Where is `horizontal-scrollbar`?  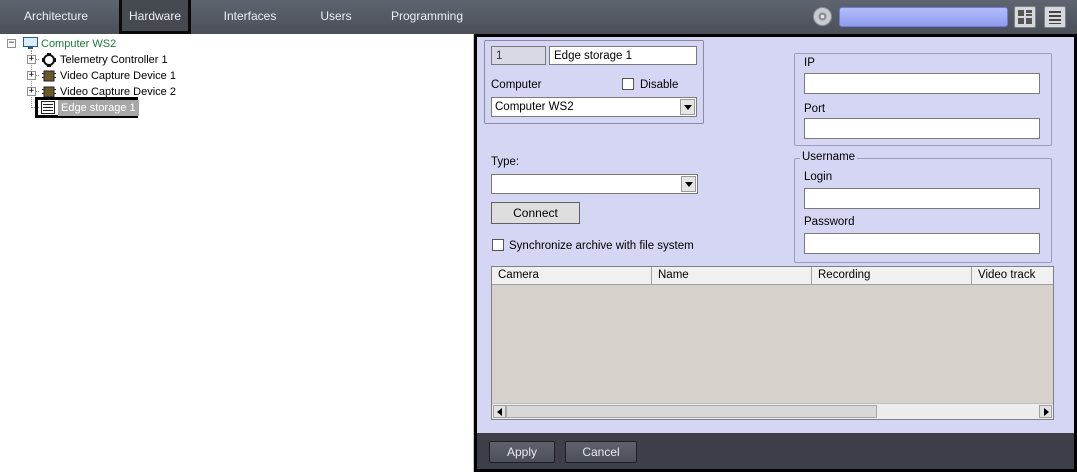
horizontal-scrollbar is located at coordinates (772, 411).